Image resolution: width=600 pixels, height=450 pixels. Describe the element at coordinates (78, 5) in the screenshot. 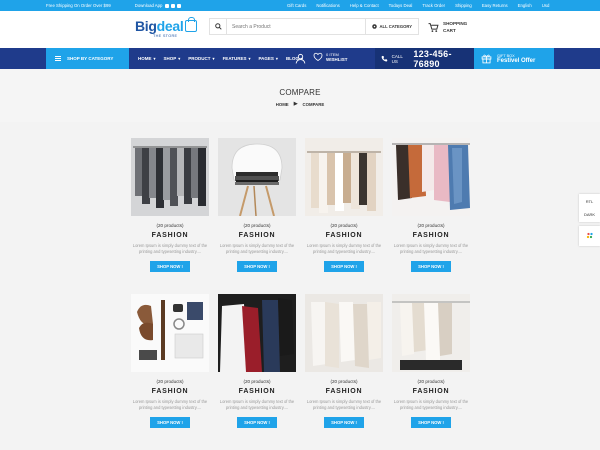

I see `shipping-message: Free Shipping On Order Over $99` at that location.